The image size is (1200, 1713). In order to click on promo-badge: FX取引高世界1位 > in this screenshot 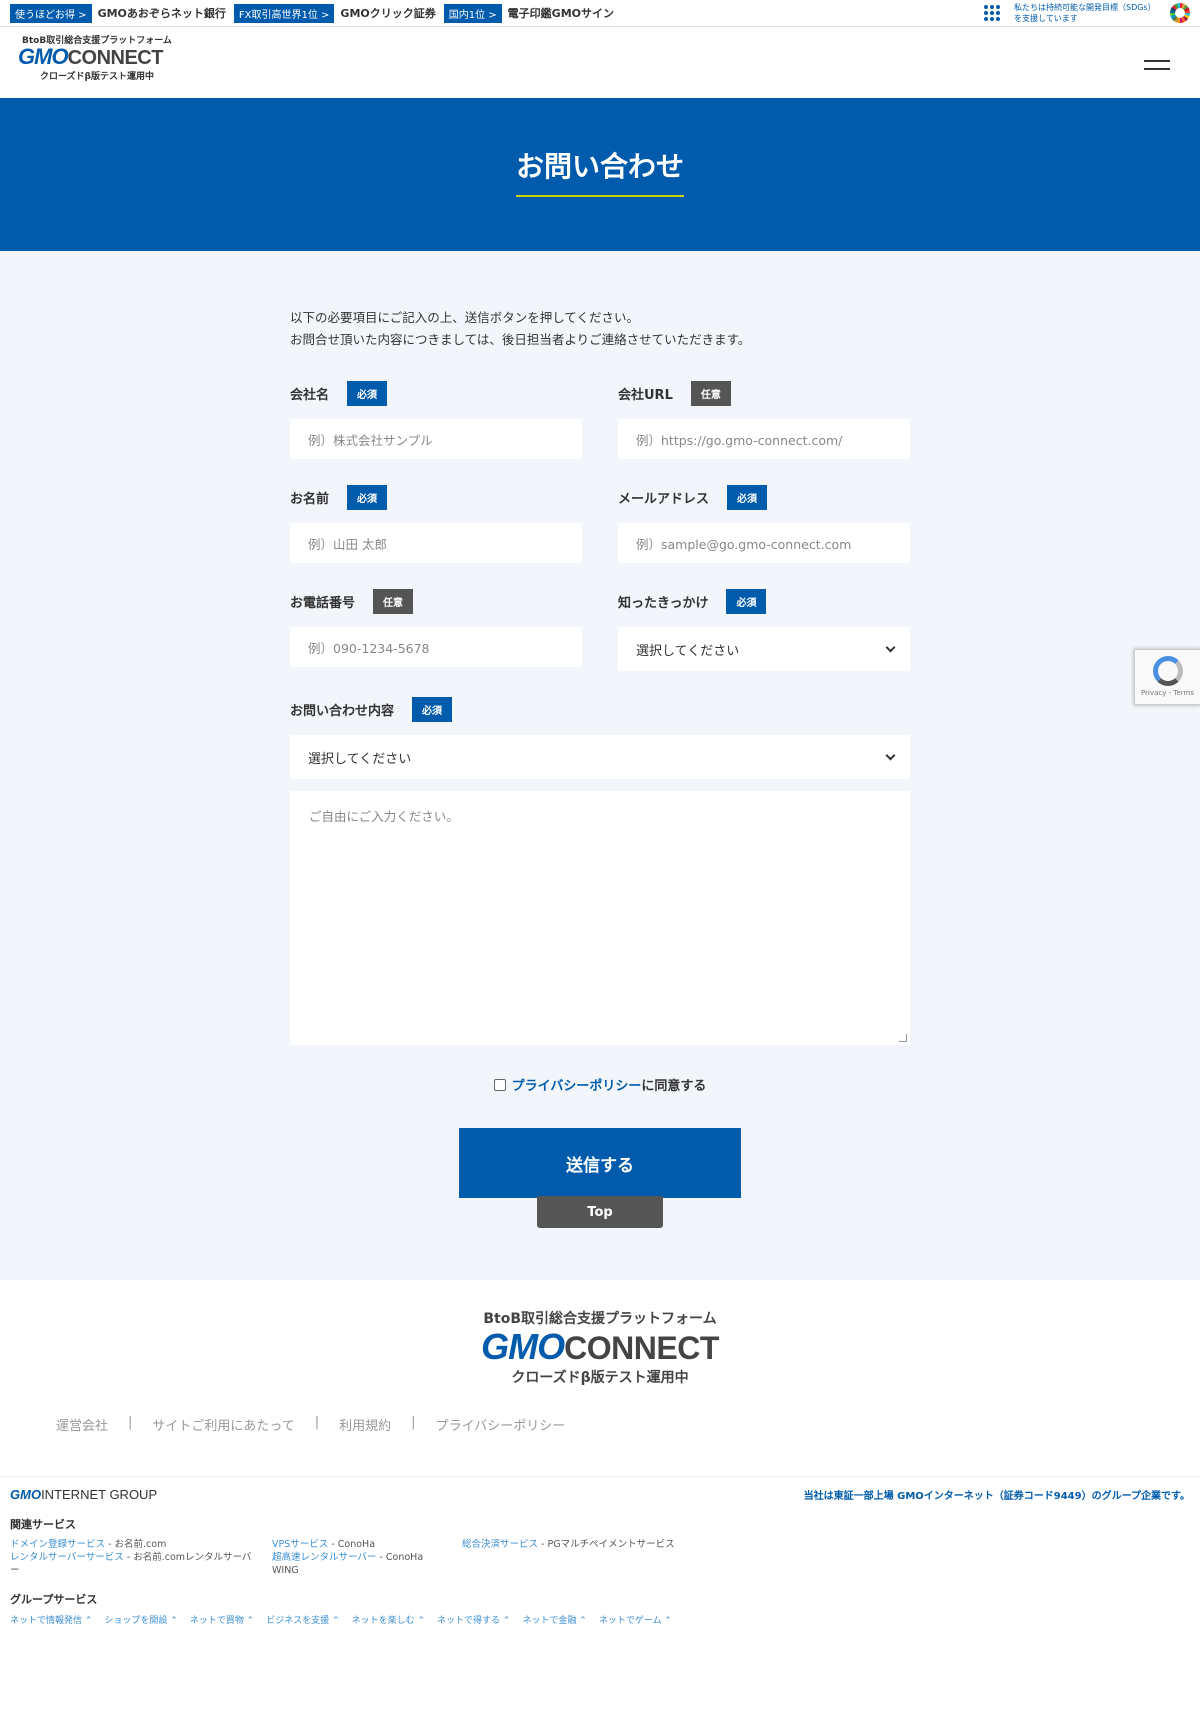, I will do `click(284, 13)`.